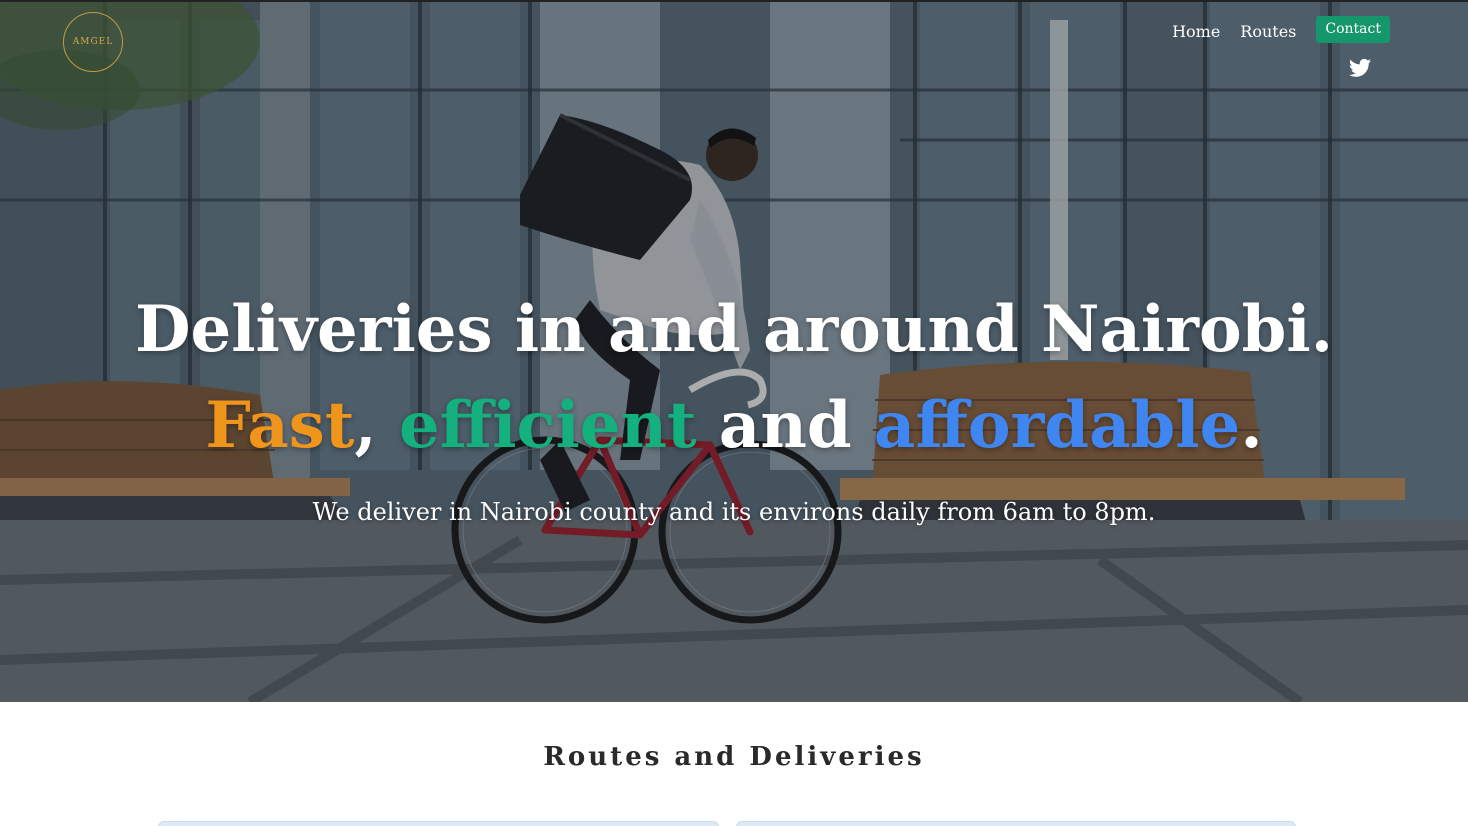  I want to click on brand-logo: AMGEL, so click(93, 42).